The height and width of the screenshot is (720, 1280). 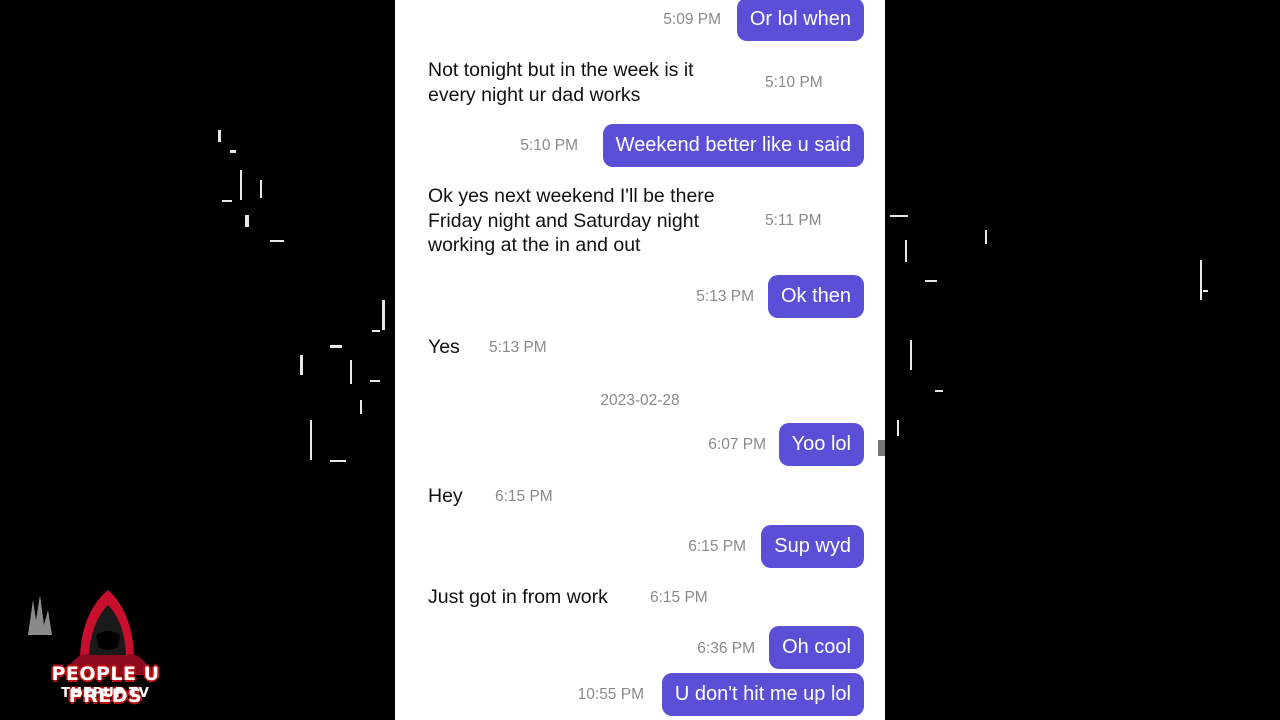 I want to click on outgoing-message-bubble: Or lol when, so click(x=800, y=20).